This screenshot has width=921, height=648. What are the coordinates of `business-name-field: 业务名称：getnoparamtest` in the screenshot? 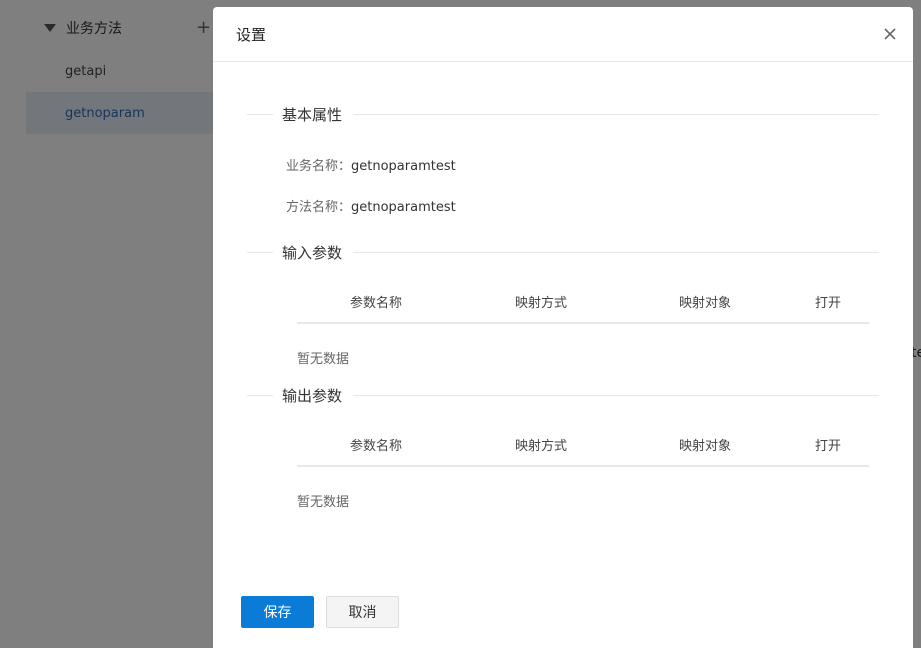 It's located at (371, 164).